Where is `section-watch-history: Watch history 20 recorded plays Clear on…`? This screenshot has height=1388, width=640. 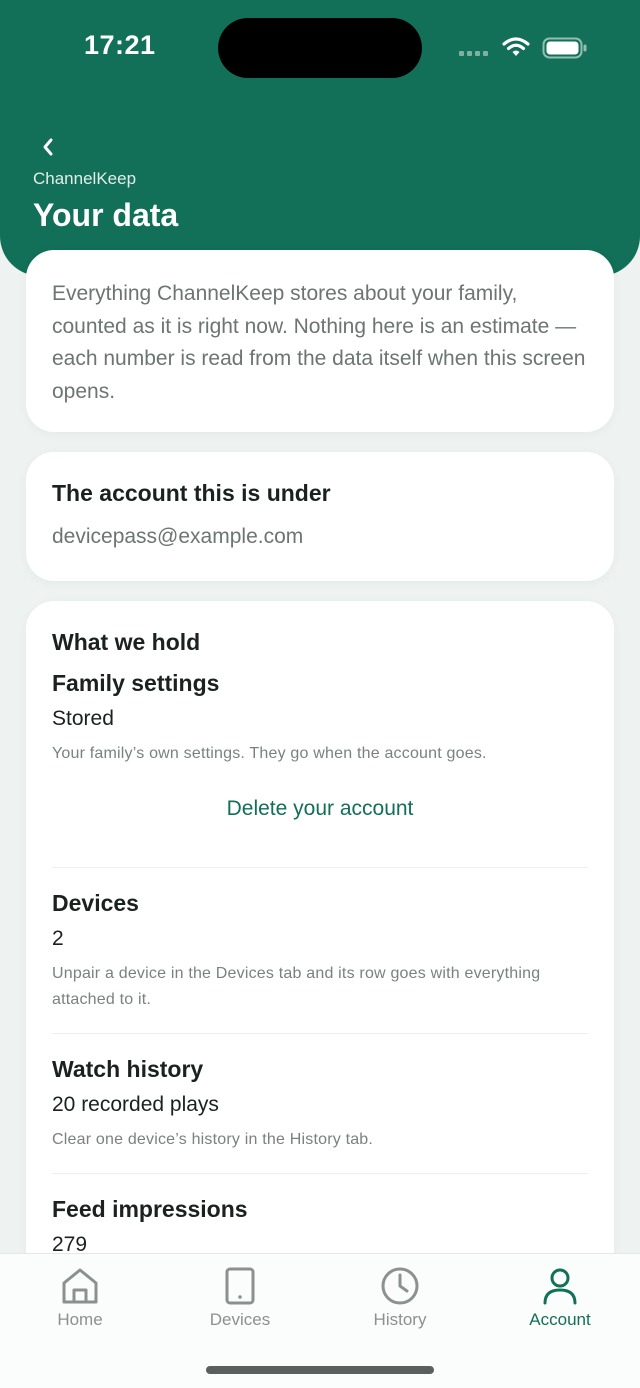 section-watch-history: Watch history 20 recorded plays Clear on… is located at coordinates (320, 1103).